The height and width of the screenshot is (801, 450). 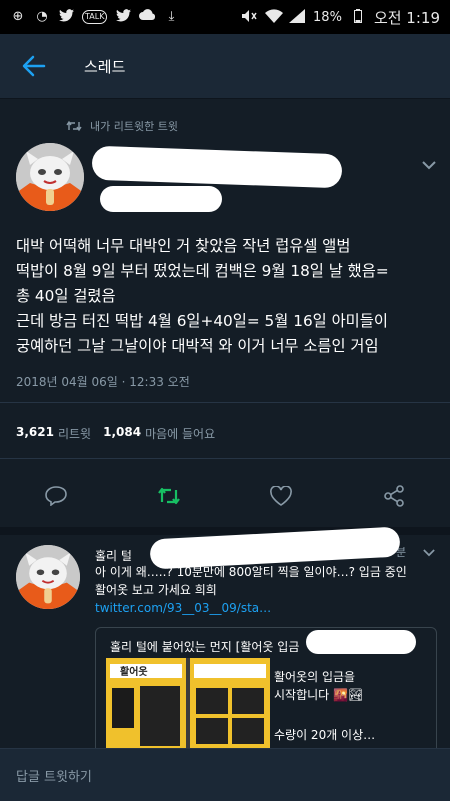 What do you see at coordinates (134, 672) in the screenshot?
I see `card-image-label: 활어옷` at bounding box center [134, 672].